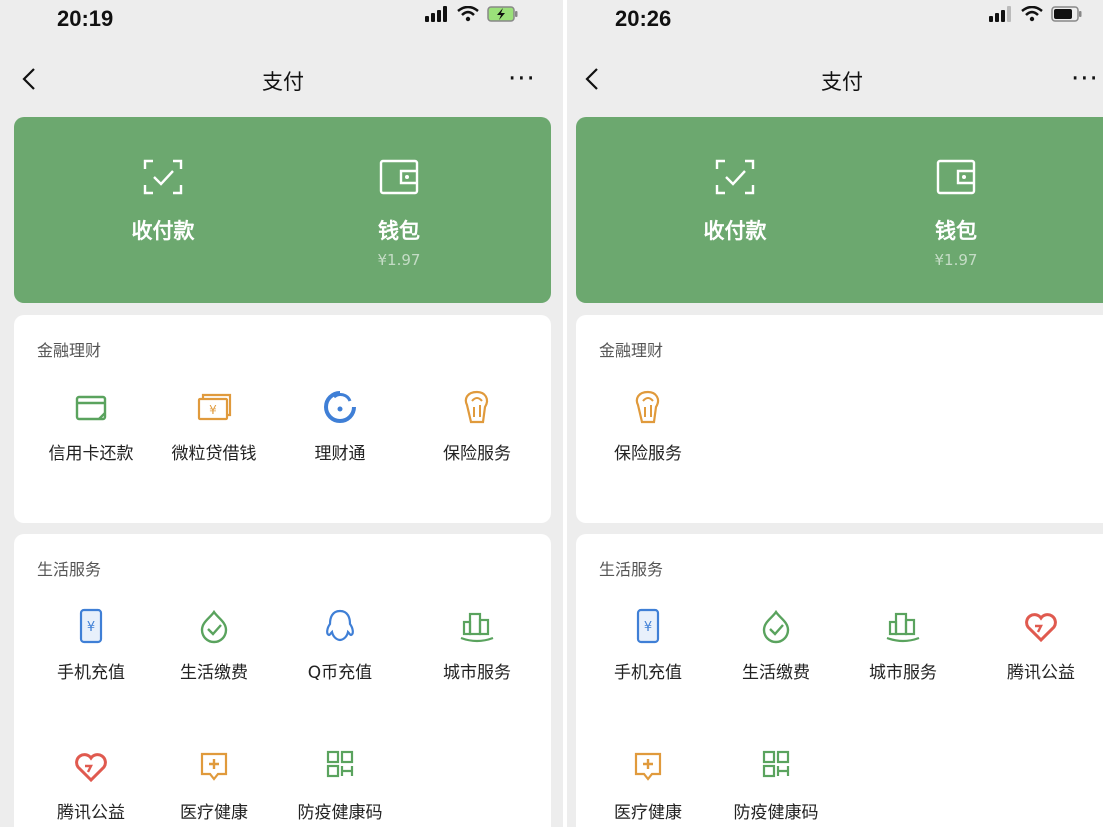 This screenshot has height=827, width=1103. I want to click on service-label: 信用卡还款, so click(91, 454).